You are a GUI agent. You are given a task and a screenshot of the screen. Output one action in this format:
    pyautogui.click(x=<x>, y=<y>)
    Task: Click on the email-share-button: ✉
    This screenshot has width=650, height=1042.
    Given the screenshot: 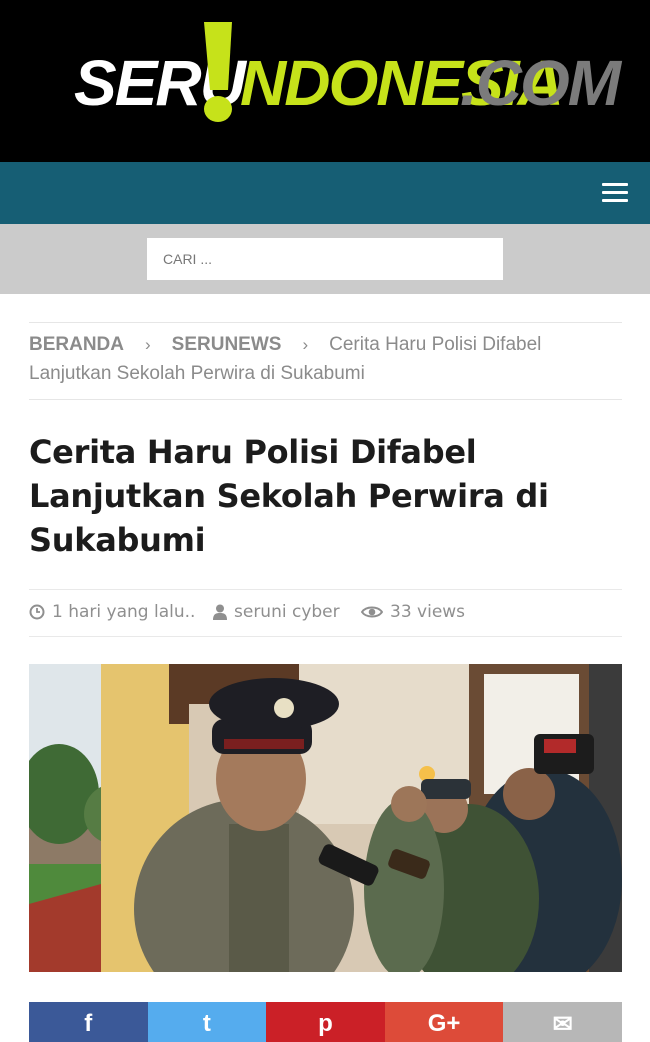 What is the action you would take?
    pyautogui.click(x=562, y=1022)
    